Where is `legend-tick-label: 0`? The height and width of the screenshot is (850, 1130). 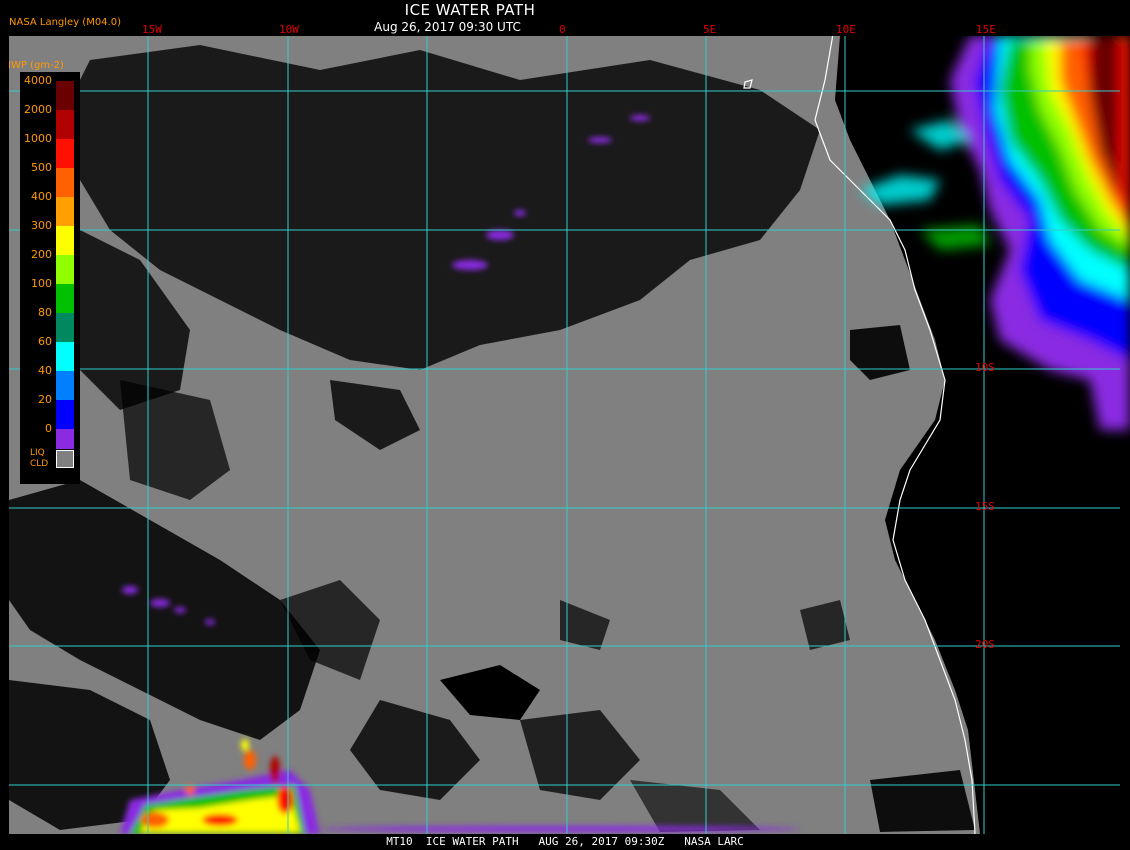 legend-tick-label: 0 is located at coordinates (48, 428).